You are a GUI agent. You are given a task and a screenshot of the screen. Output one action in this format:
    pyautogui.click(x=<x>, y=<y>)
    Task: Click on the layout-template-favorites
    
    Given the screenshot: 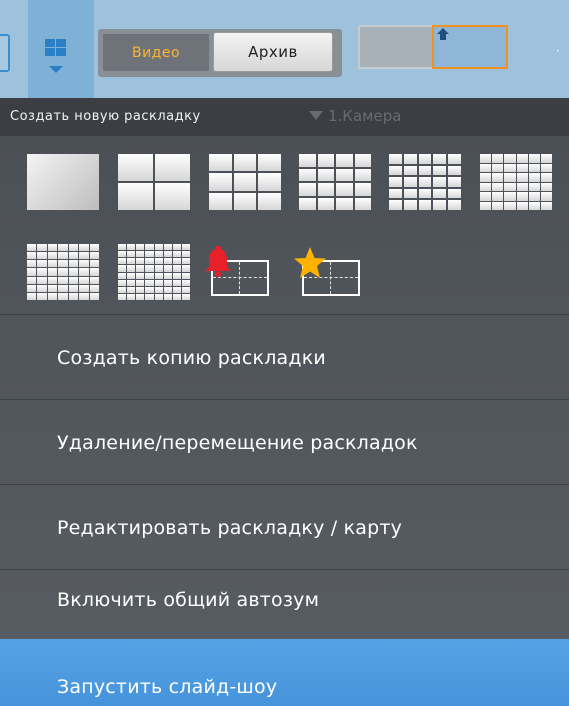 What is the action you would take?
    pyautogui.click(x=326, y=272)
    